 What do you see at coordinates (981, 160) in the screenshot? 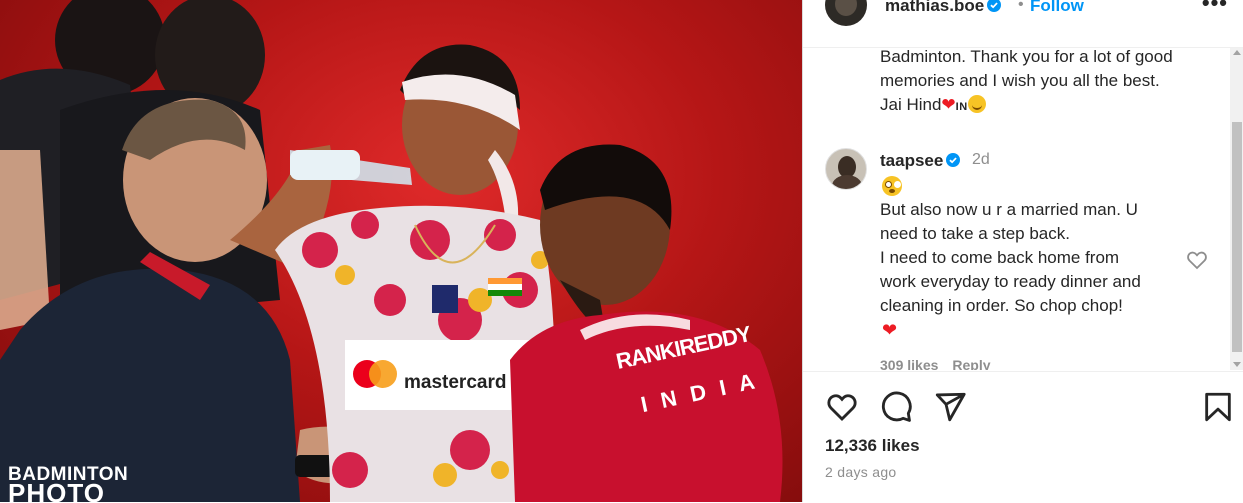
I see `comment-time: 2d` at bounding box center [981, 160].